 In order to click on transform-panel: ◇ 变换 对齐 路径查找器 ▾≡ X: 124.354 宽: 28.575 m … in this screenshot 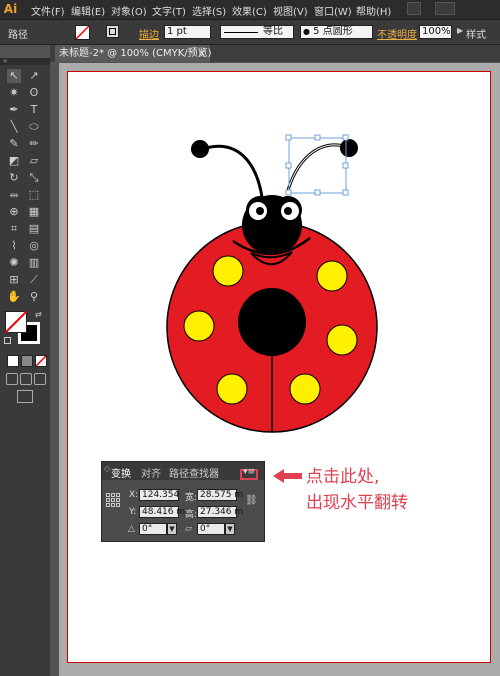, I will do `click(183, 501)`.